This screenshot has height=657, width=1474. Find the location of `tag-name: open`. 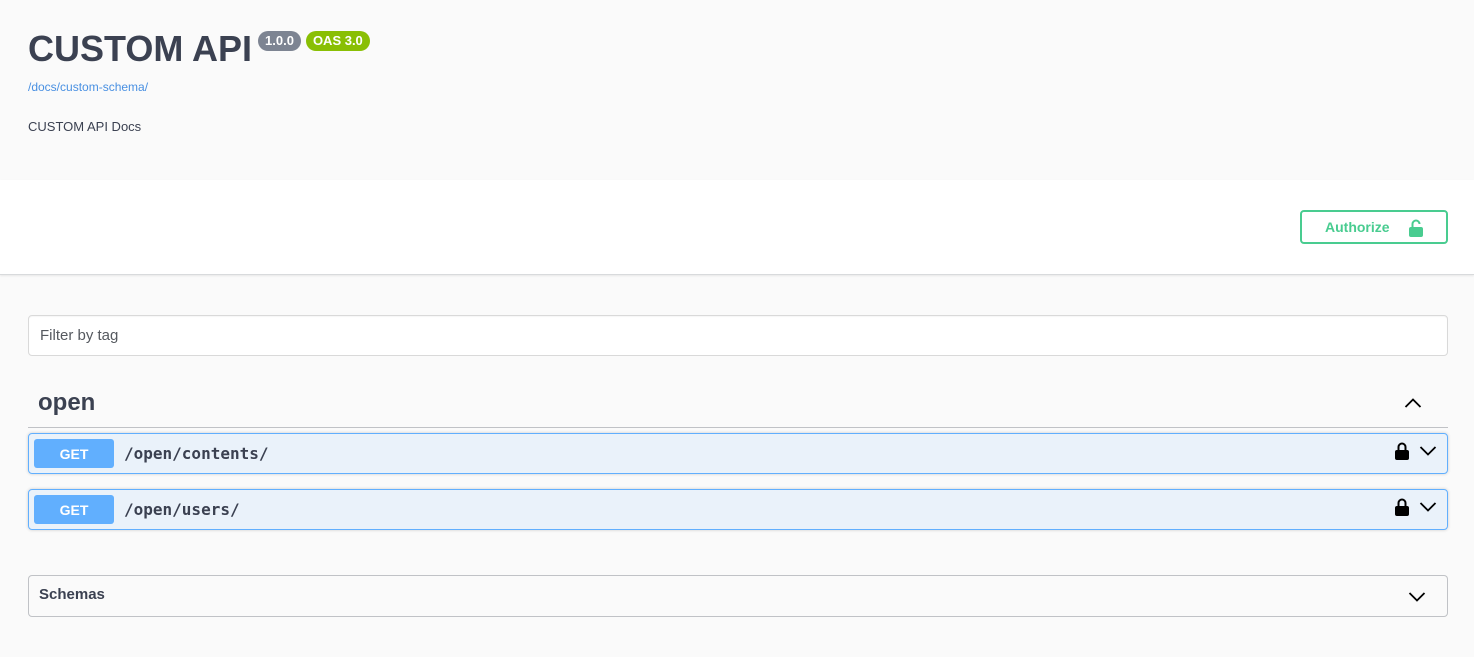

tag-name: open is located at coordinates (67, 402).